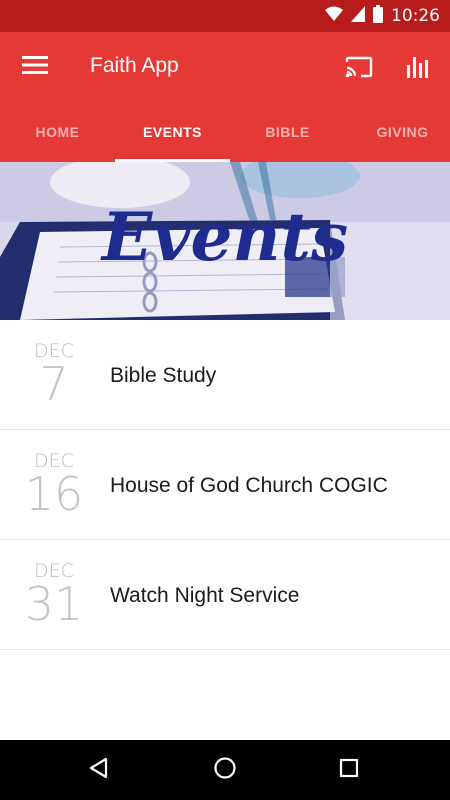 This screenshot has height=800, width=450. I want to click on app-bar: Faith App, so click(225, 67).